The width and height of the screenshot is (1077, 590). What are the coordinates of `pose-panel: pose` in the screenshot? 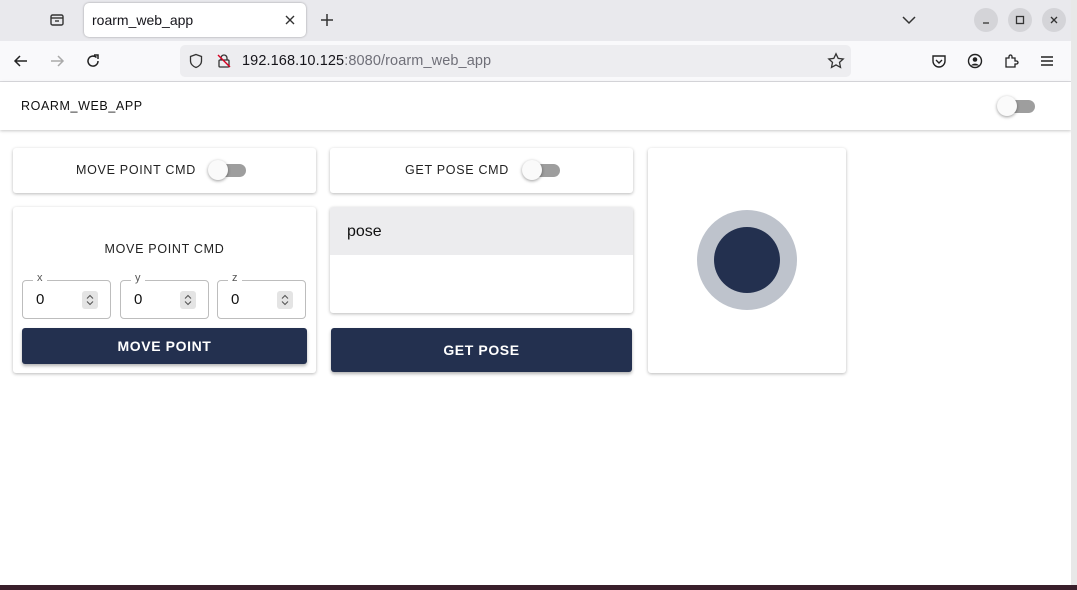 It's located at (481, 260).